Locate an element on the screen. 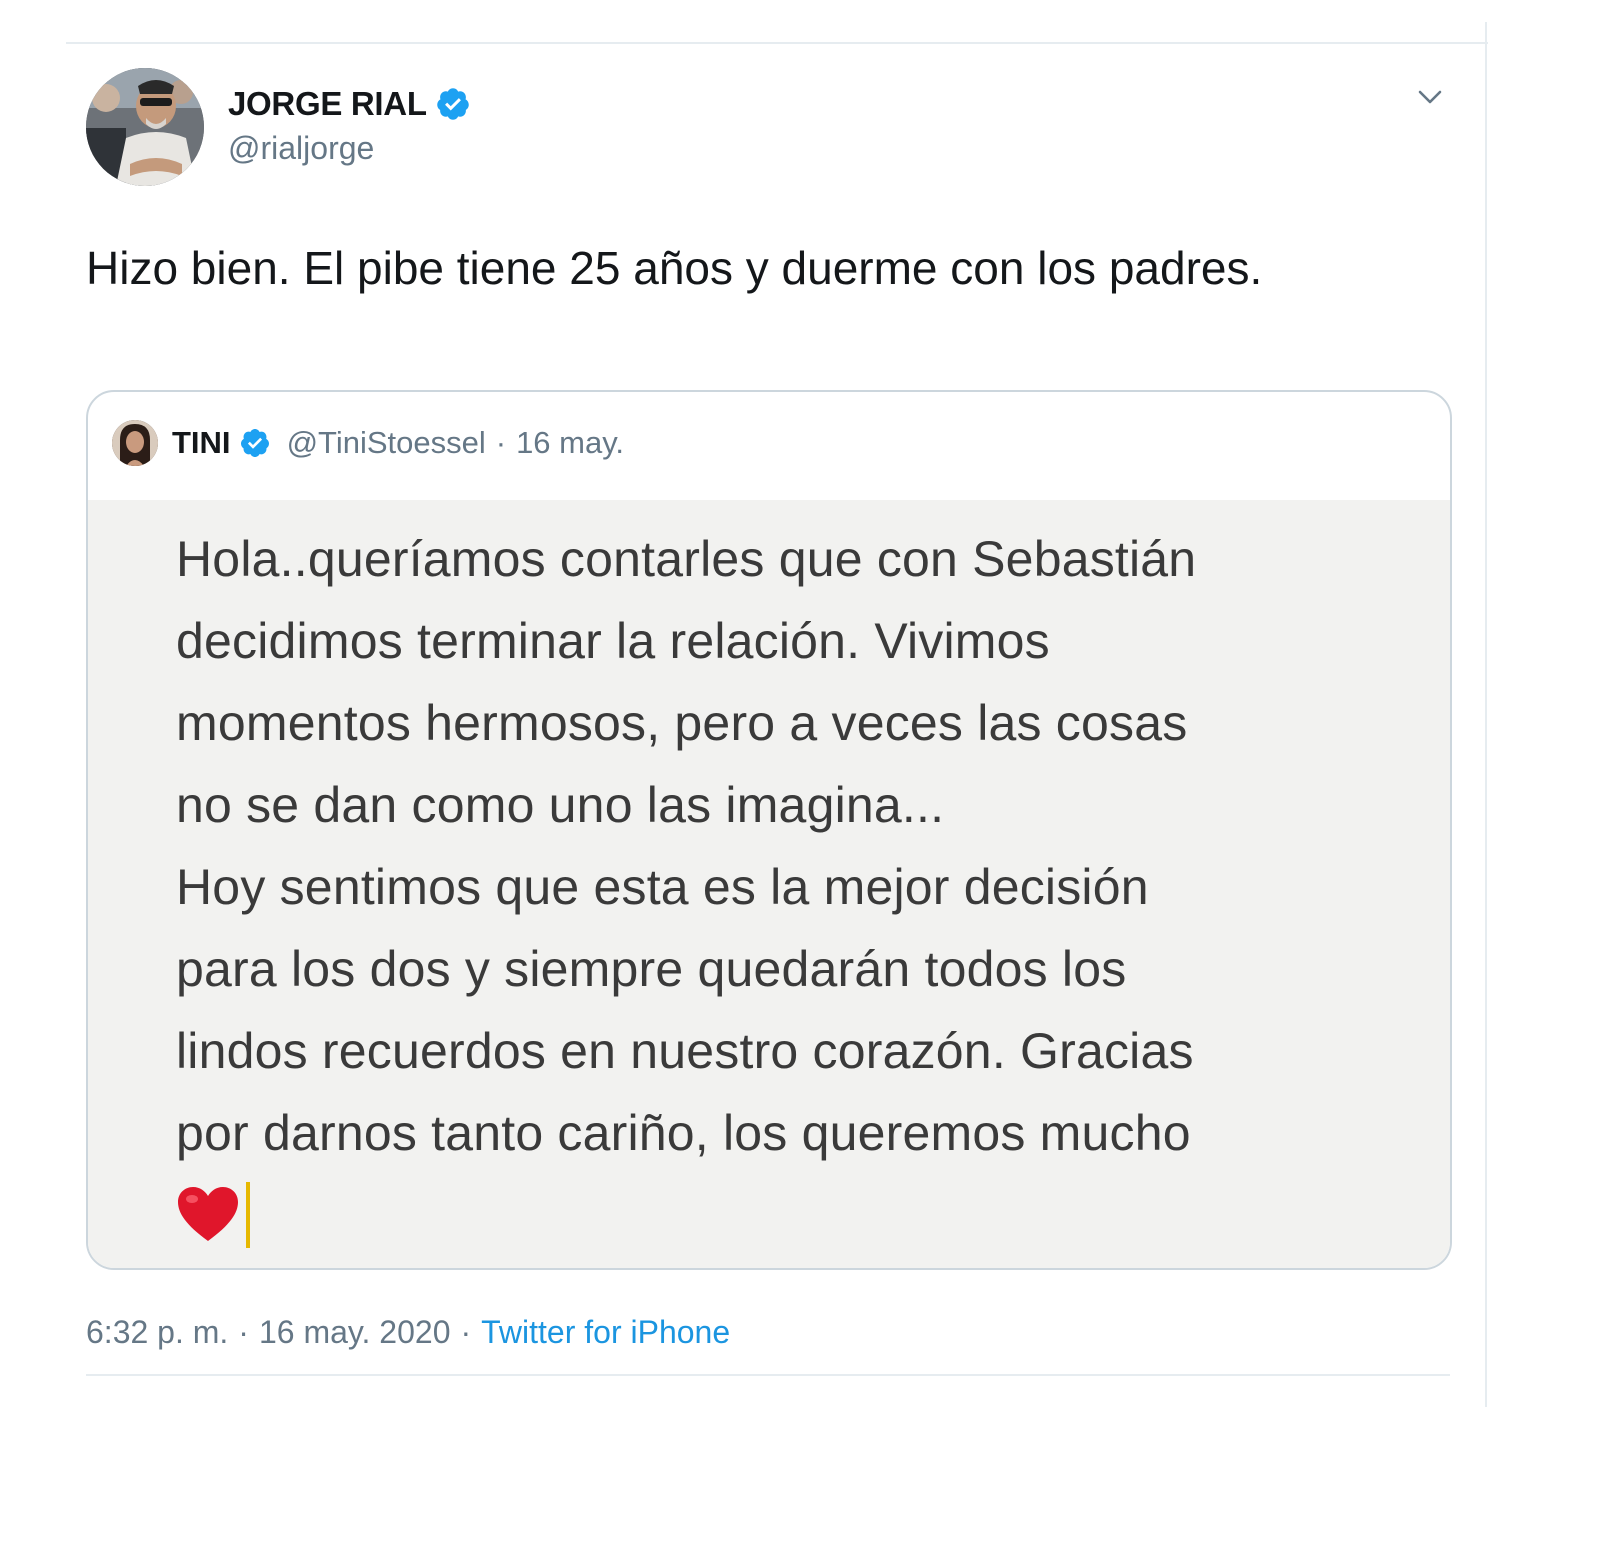  quoted-tweet-header: TINI @TiniStoessel · 16 may. is located at coordinates (368, 443).